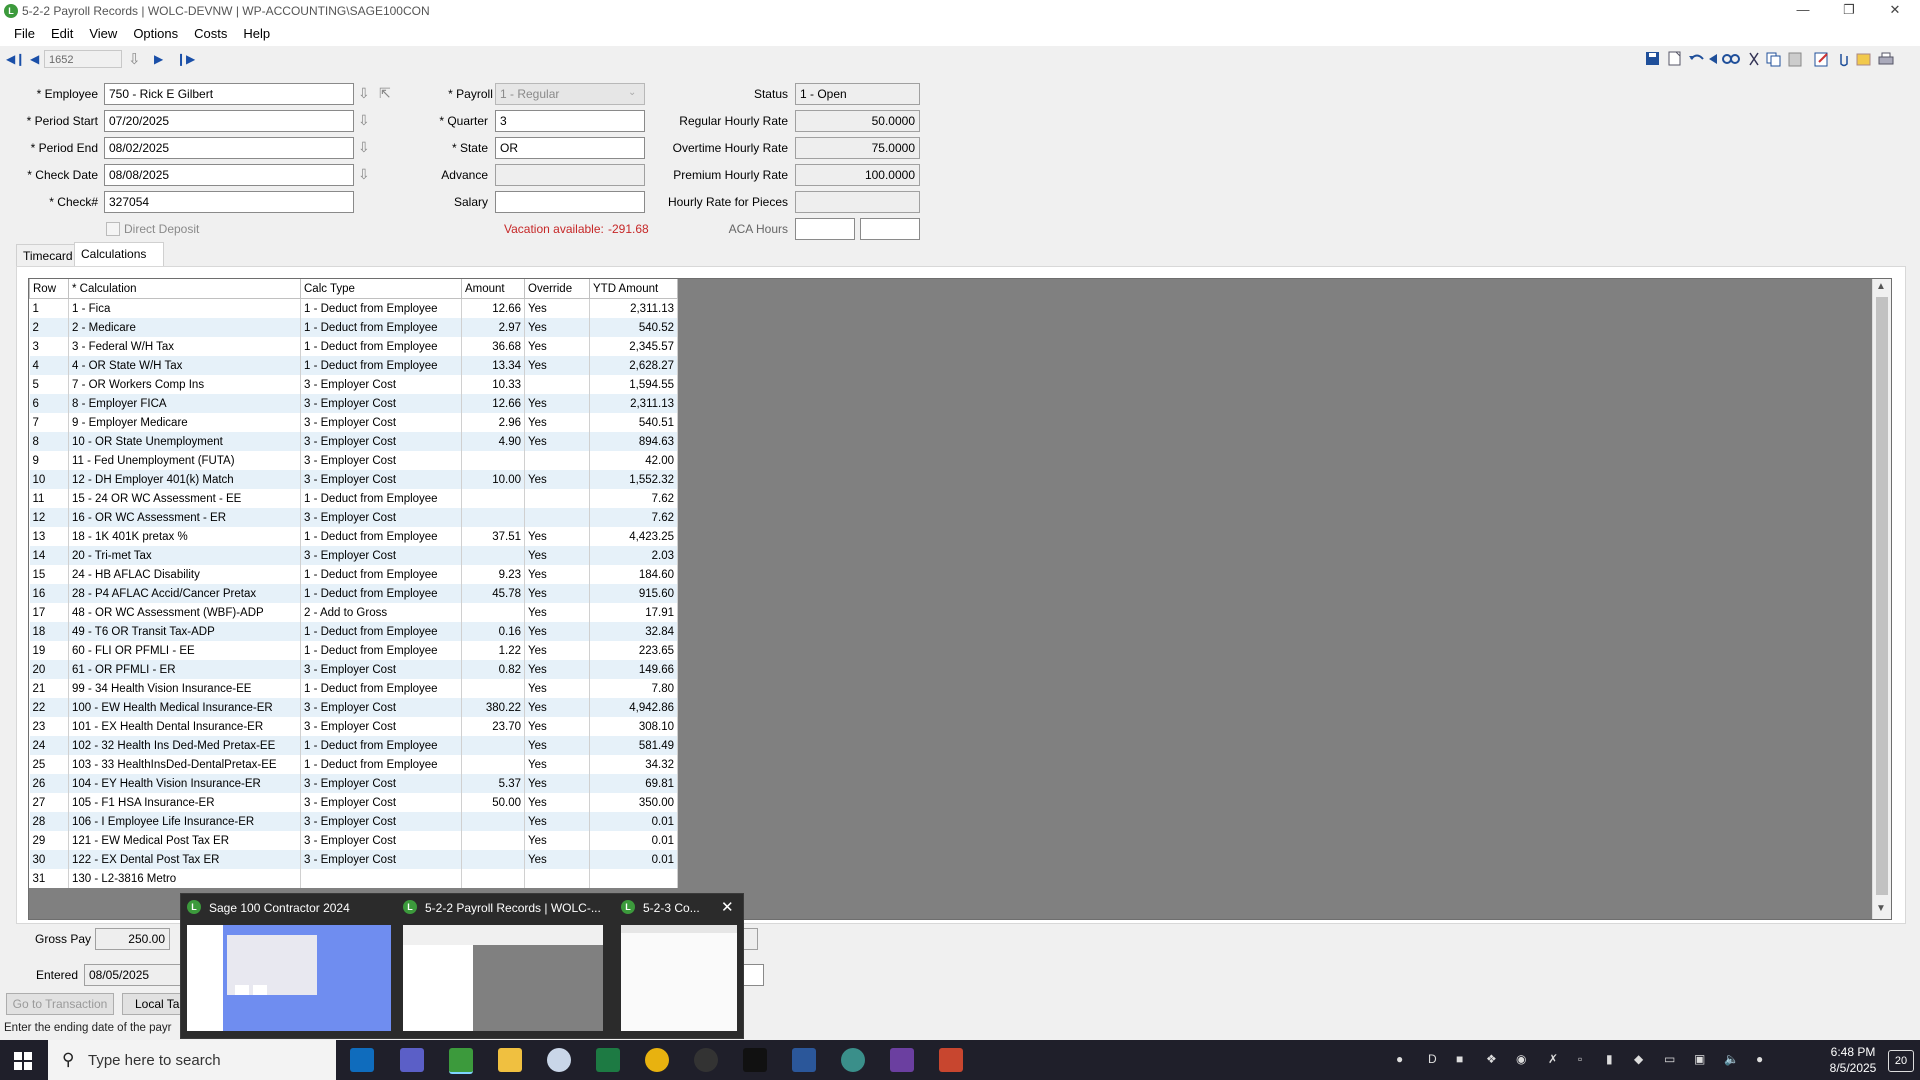 The width and height of the screenshot is (1920, 1080). I want to click on cell-amount: 36.68, so click(493, 346).